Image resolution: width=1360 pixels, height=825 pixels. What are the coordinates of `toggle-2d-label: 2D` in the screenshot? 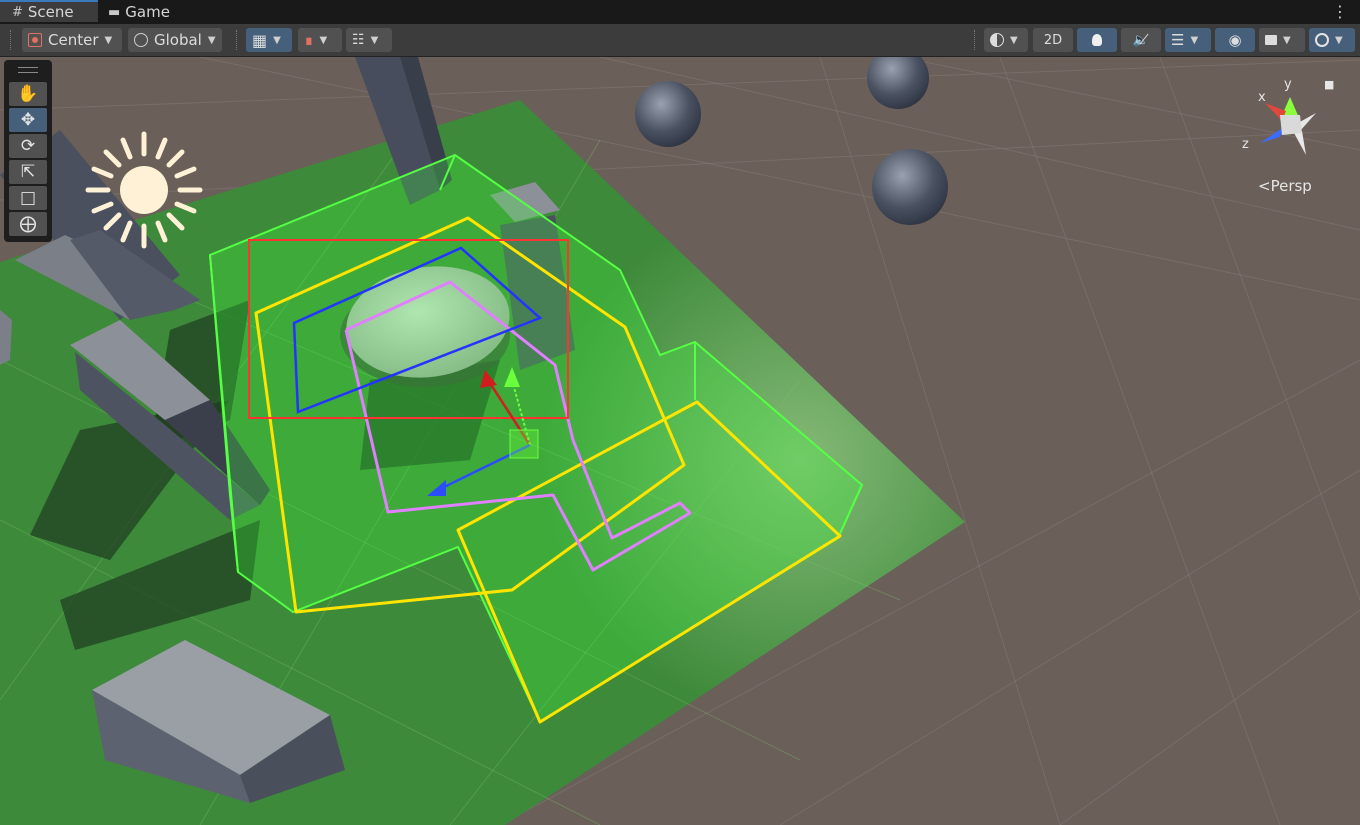 It's located at (1053, 40).